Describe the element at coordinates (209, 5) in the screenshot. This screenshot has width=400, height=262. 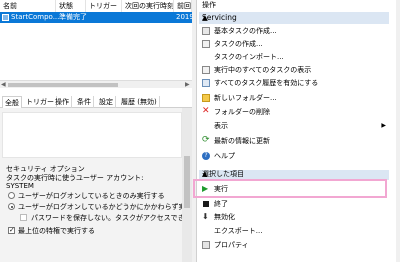
I see `actions-pane-title: 操作` at that location.